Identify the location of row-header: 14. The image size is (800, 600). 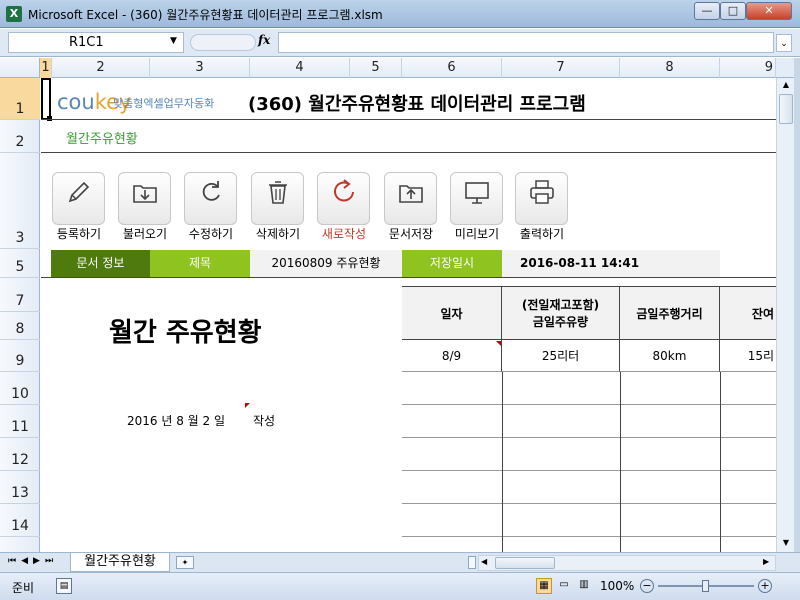
(20, 520).